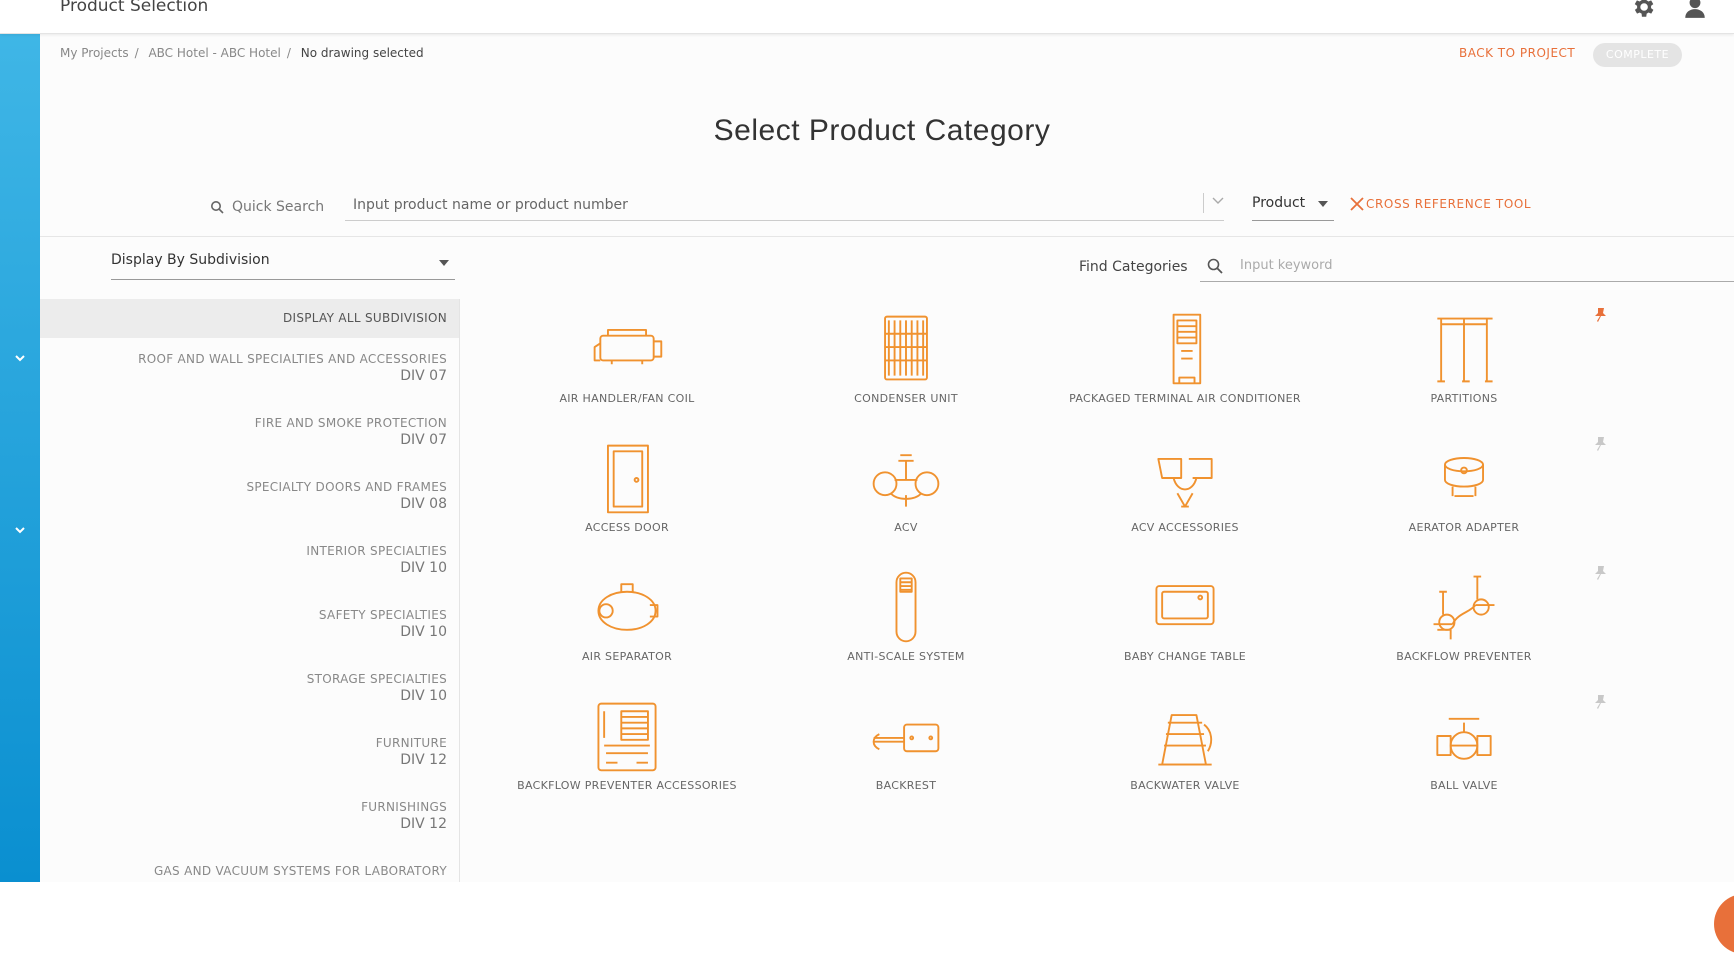 Image resolution: width=1734 pixels, height=954 pixels. I want to click on category-card: PACKAGED TERMINAL AIR CONDITIONER, so click(1185, 364).